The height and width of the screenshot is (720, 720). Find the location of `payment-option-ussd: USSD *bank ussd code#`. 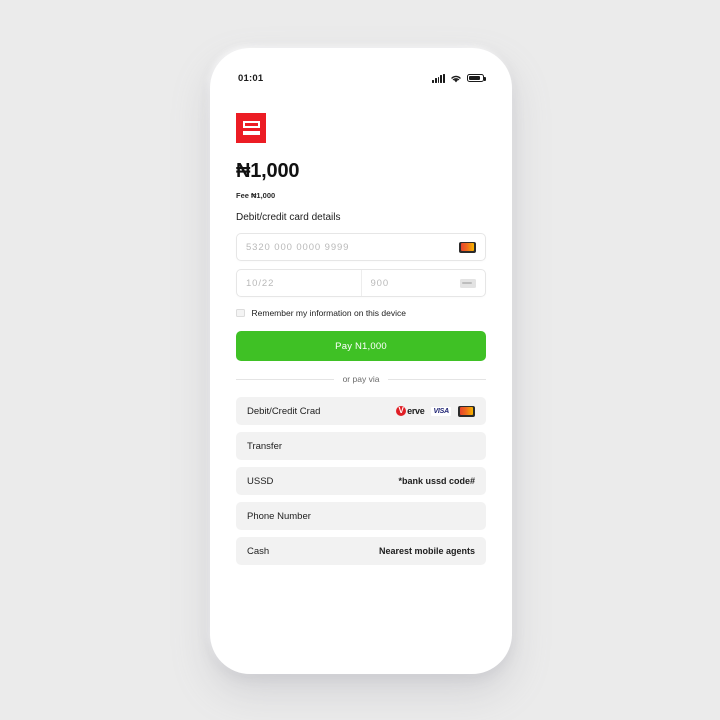

payment-option-ussd: USSD *bank ussd code# is located at coordinates (361, 481).